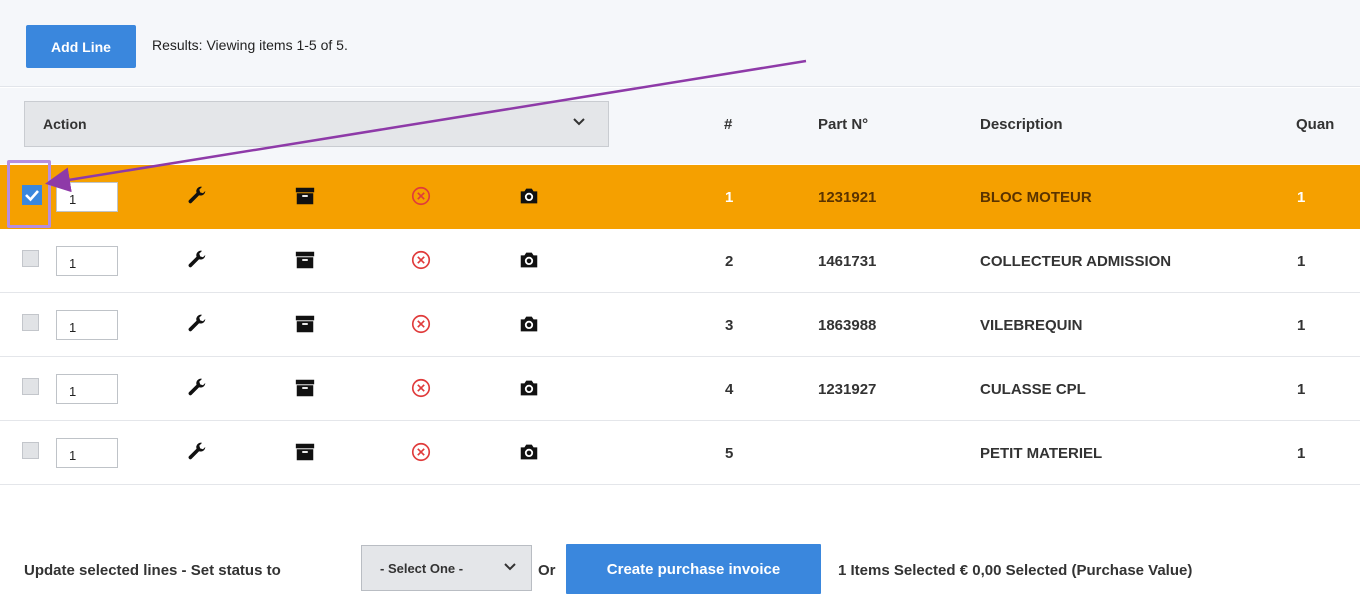 The height and width of the screenshot is (600, 1360). Describe the element at coordinates (729, 261) in the screenshot. I see `row-number: 2` at that location.